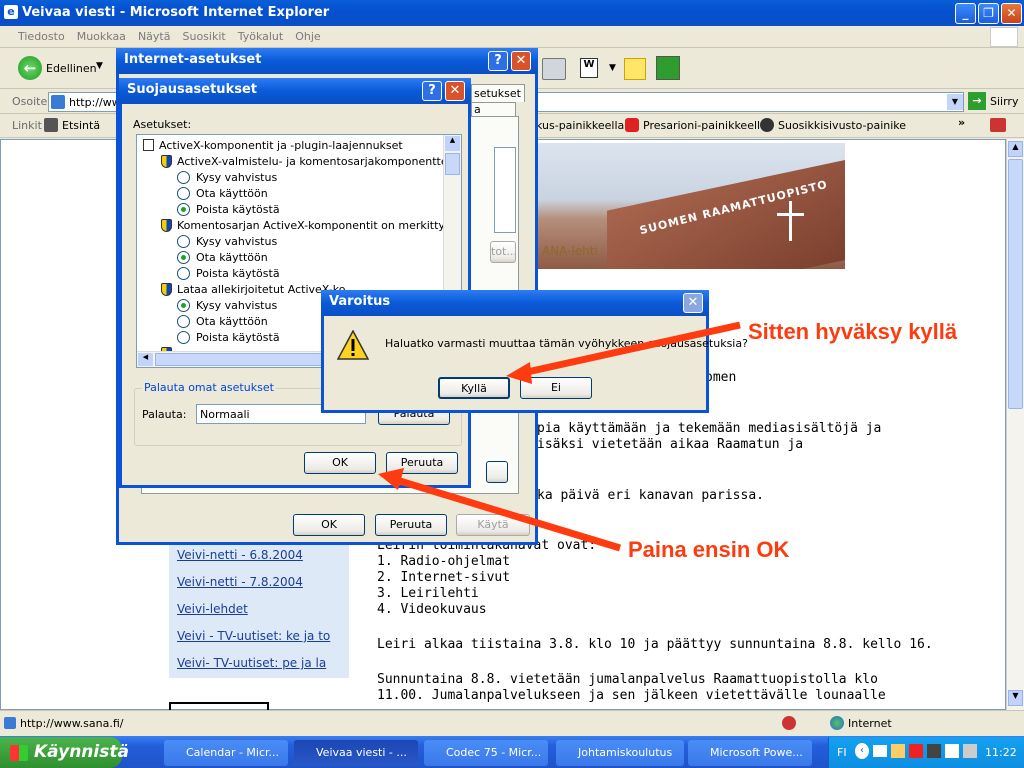  What do you see at coordinates (512, 723) in the screenshot?
I see `status-bar: http://www.sana.fi/ Internet` at bounding box center [512, 723].